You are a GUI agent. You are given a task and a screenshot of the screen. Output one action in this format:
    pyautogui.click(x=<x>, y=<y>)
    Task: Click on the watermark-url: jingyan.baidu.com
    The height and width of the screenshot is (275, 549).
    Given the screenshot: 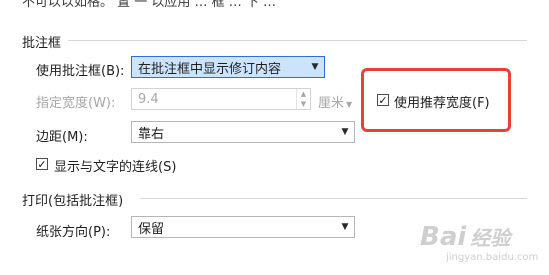 What is the action you would take?
    pyautogui.click(x=492, y=257)
    